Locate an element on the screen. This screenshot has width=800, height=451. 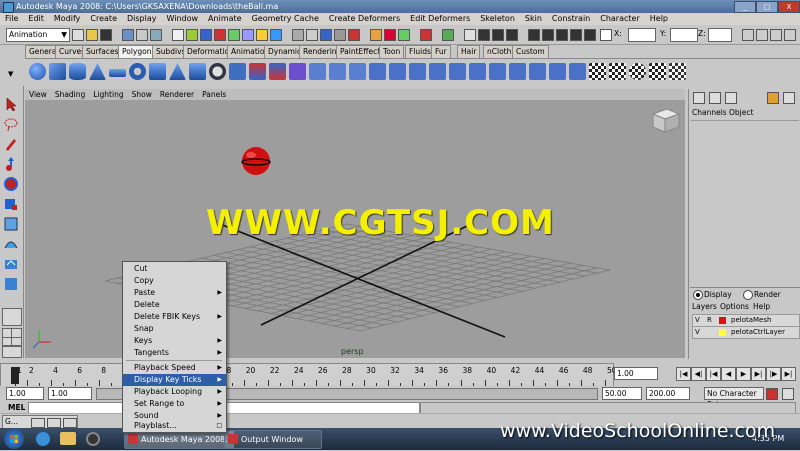
bridge-icon is located at coordinates (497, 71).